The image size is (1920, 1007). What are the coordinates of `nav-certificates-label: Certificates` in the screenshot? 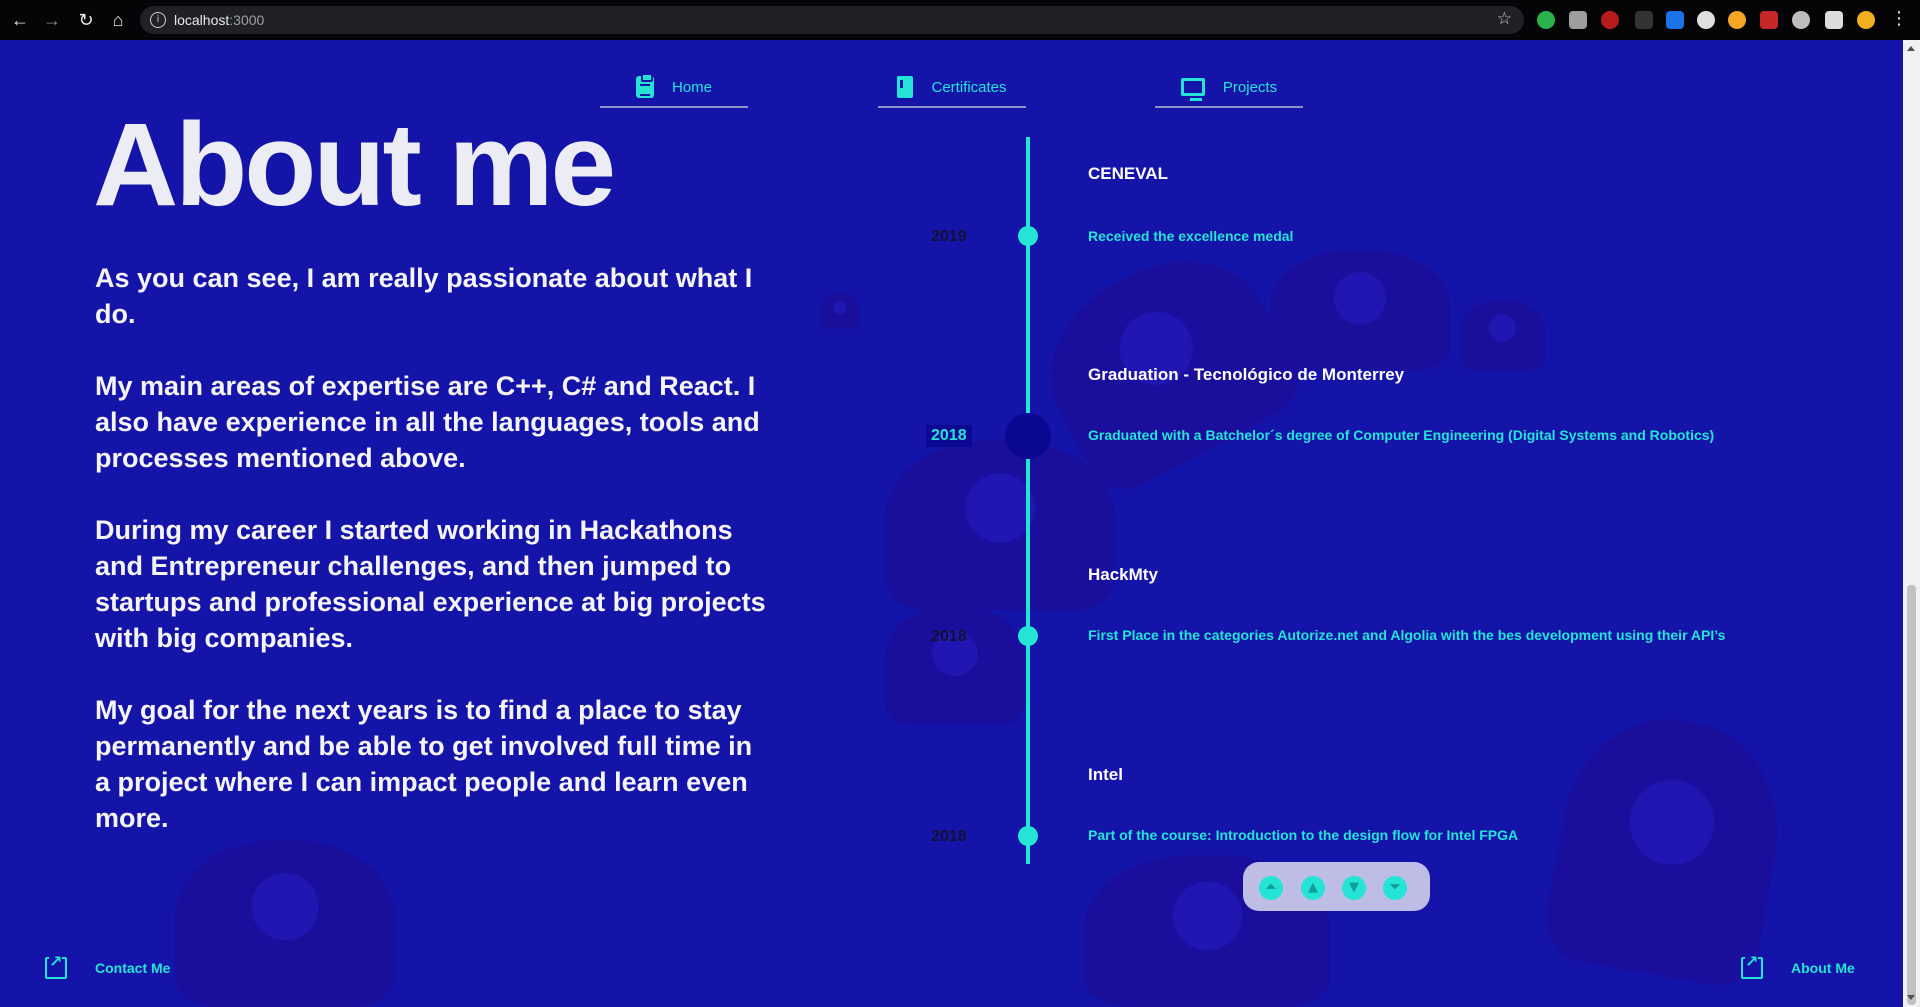 It's located at (969, 87).